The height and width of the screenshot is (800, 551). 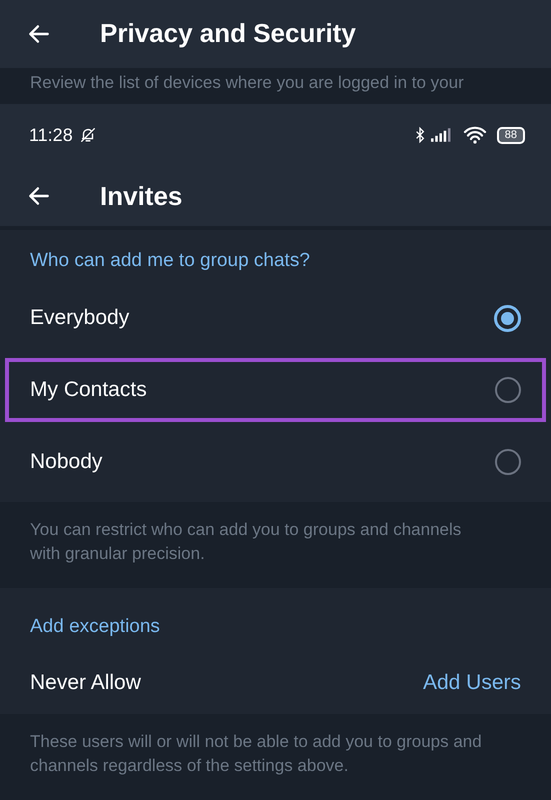 What do you see at coordinates (170, 262) in the screenshot?
I see `section-heading: Who can add me to group chats?` at bounding box center [170, 262].